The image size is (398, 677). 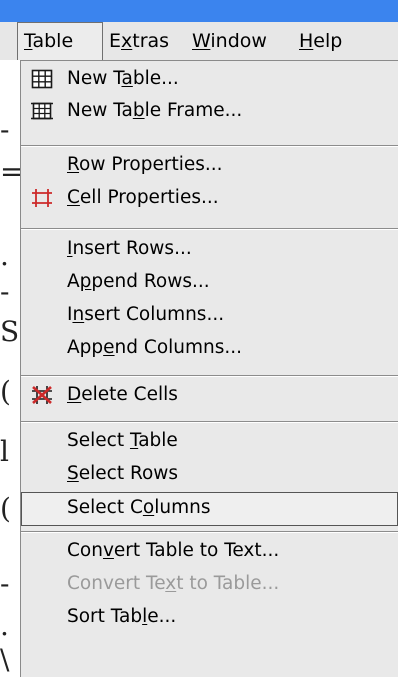 I want to click on menu-window: Window, so click(x=229, y=41).